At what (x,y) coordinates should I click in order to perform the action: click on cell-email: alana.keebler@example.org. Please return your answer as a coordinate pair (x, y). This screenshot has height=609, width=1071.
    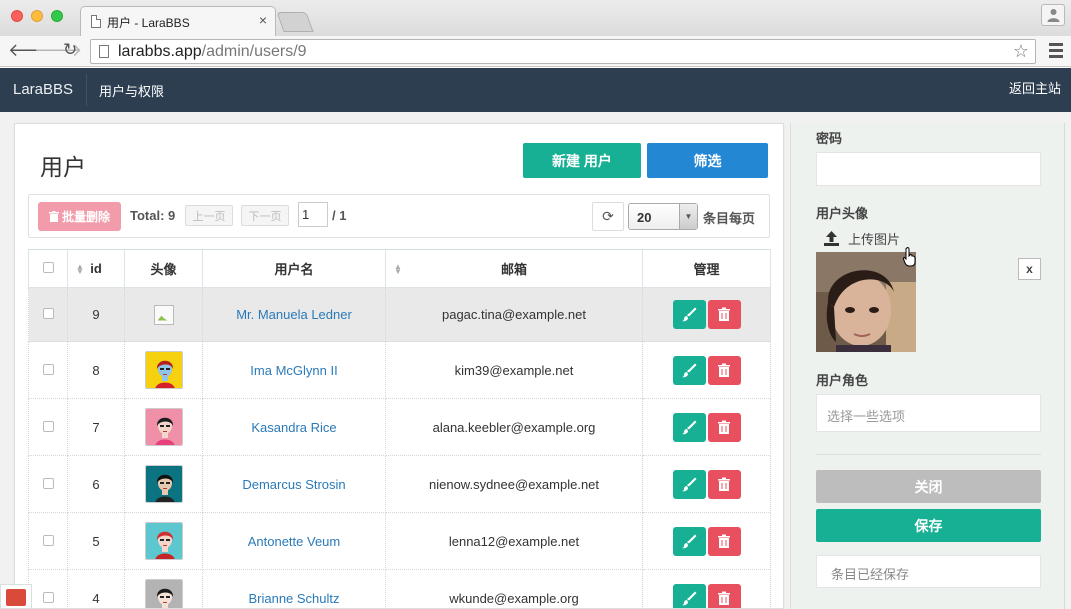
    Looking at the image, I should click on (514, 427).